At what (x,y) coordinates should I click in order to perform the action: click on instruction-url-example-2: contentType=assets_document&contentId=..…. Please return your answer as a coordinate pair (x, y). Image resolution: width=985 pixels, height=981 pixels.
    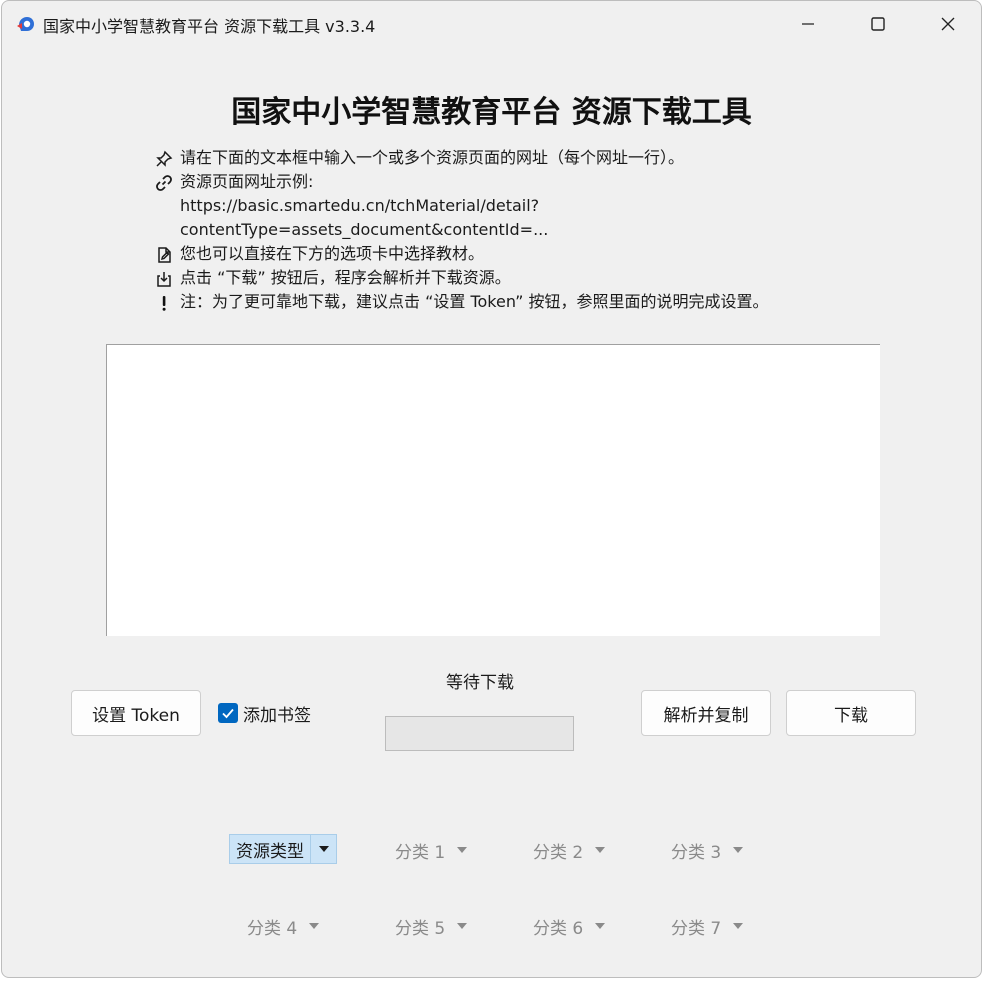
    Looking at the image, I should click on (364, 229).